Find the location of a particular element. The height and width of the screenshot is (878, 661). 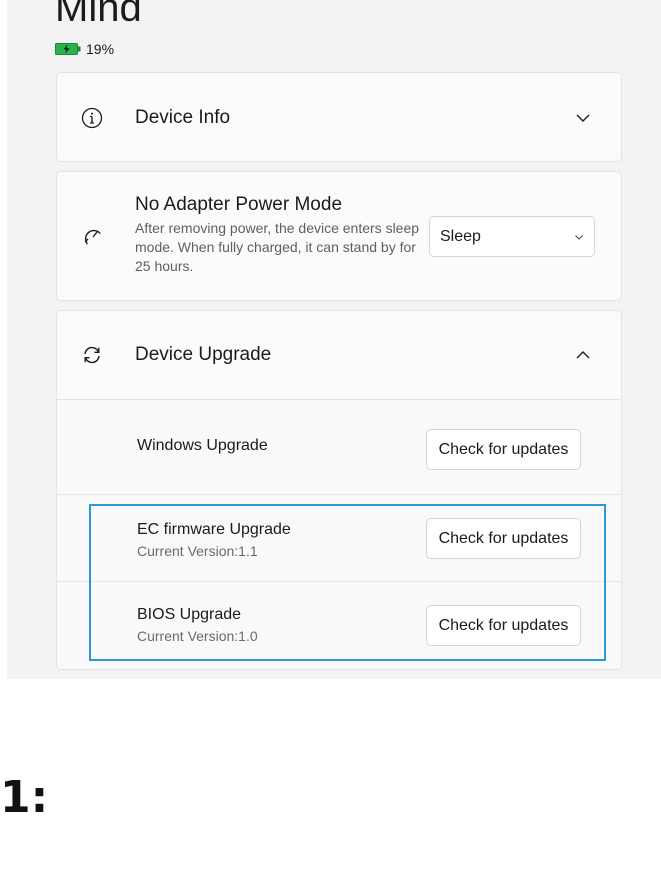

windows-check-updates-button: Check for updates is located at coordinates (503, 449).